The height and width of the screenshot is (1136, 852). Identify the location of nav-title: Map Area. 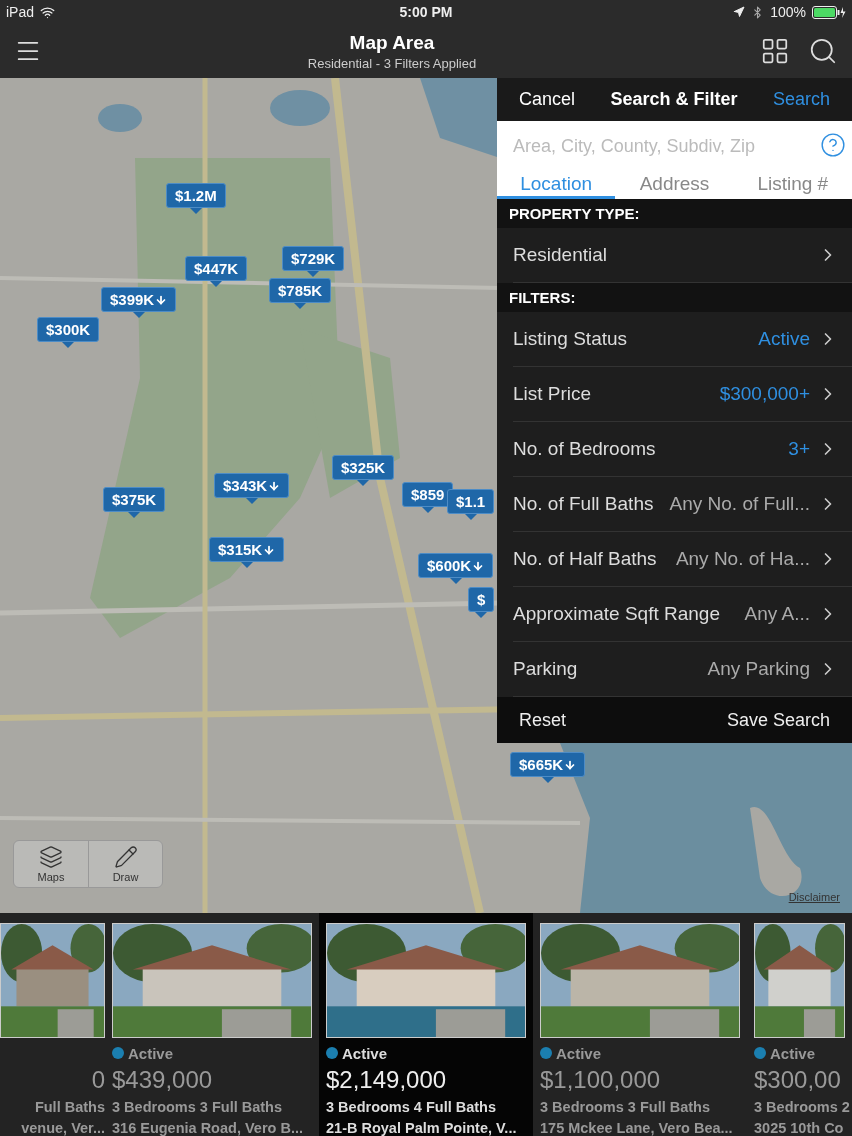
(392, 42).